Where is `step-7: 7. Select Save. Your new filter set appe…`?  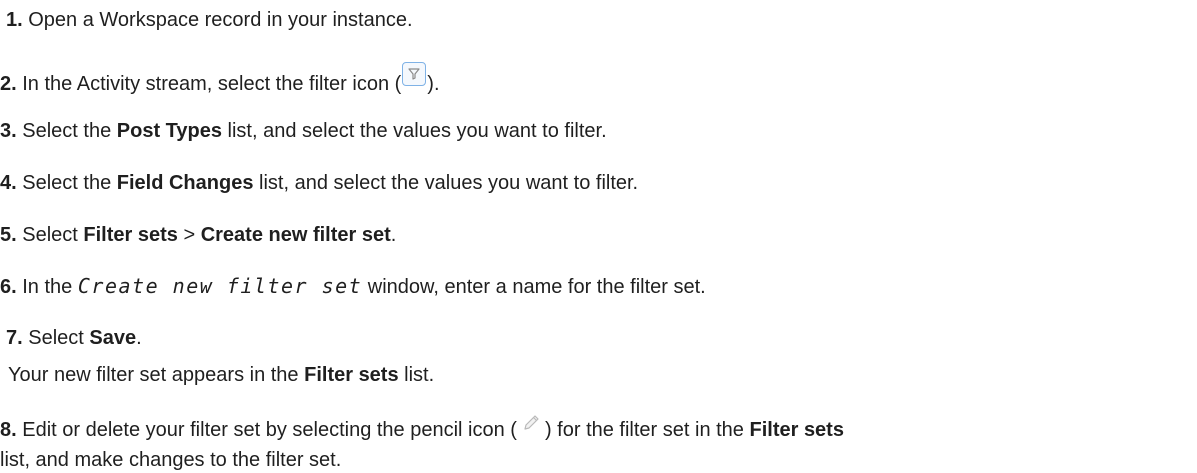 step-7: 7. Select Save. Your new filter set appe… is located at coordinates (217, 356).